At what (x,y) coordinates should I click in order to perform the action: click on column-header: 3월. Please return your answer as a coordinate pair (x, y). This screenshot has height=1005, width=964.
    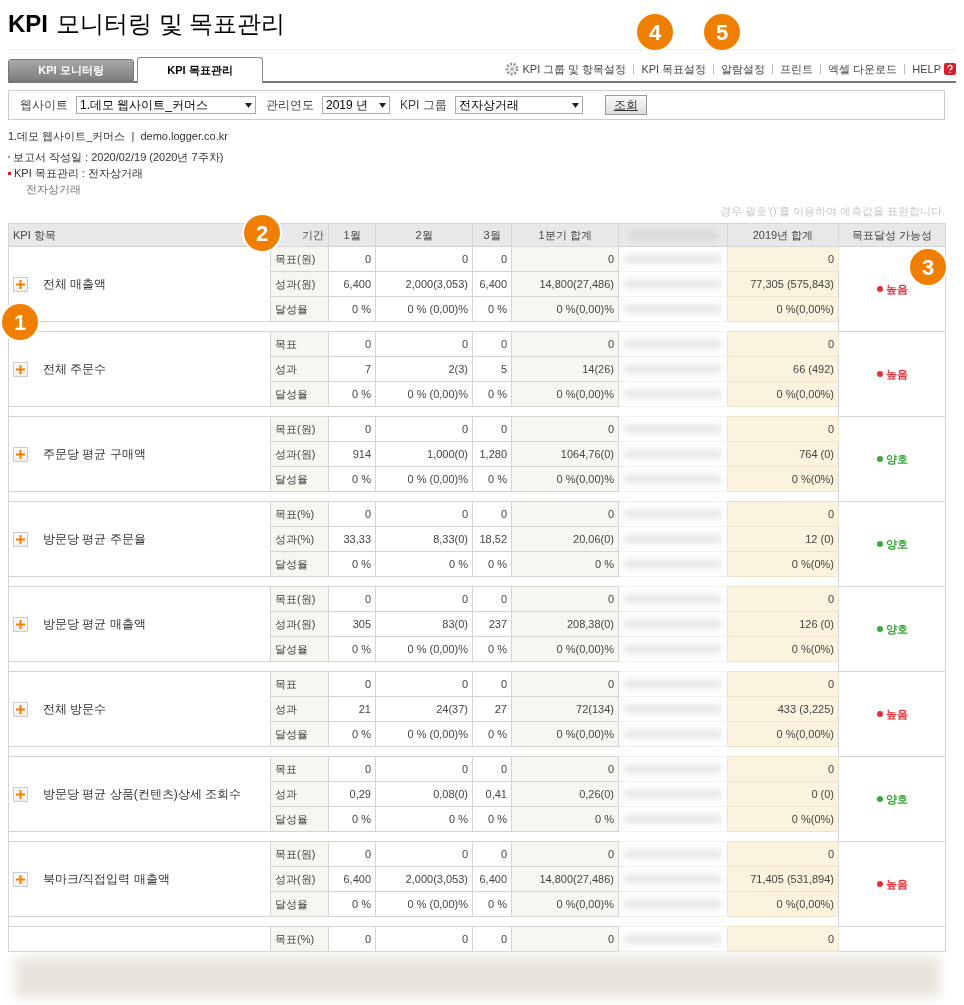
    Looking at the image, I should click on (492, 235).